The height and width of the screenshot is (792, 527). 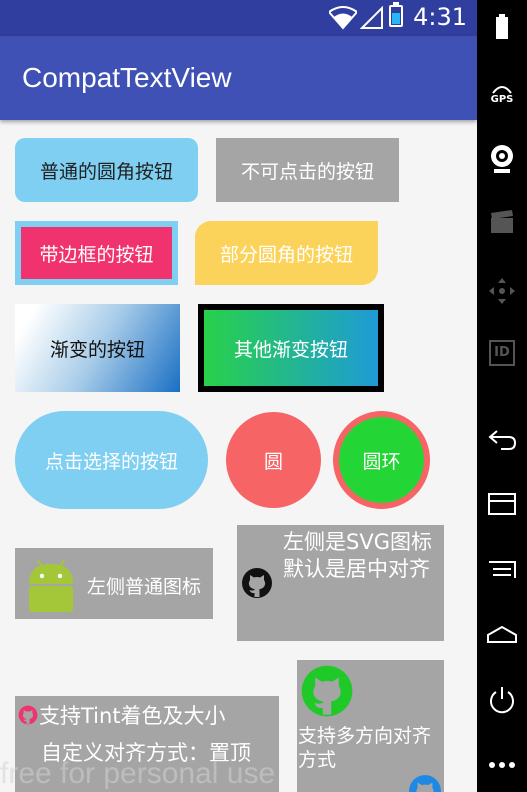 I want to click on camera-icon, so click(x=502, y=159).